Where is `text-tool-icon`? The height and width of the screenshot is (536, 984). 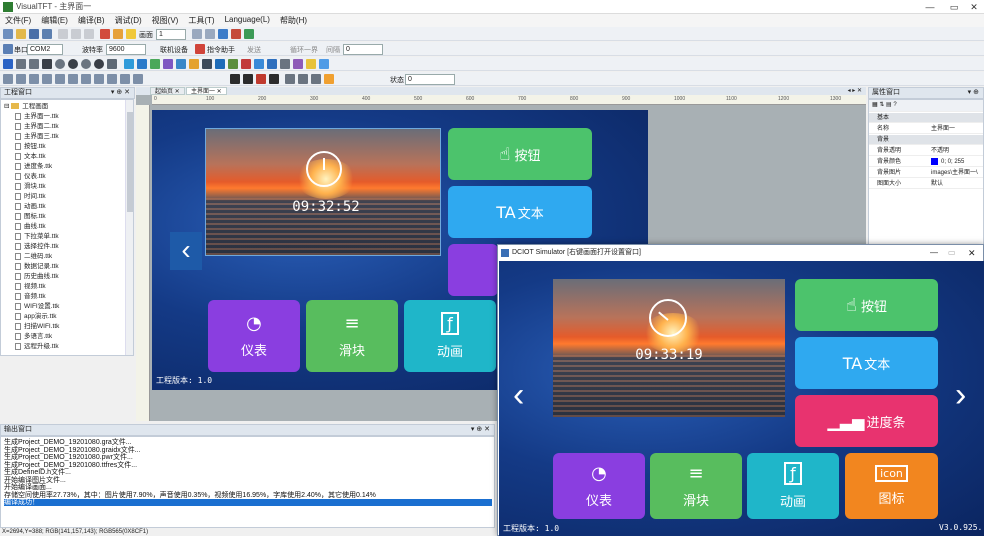 text-tool-icon is located at coordinates (112, 64).